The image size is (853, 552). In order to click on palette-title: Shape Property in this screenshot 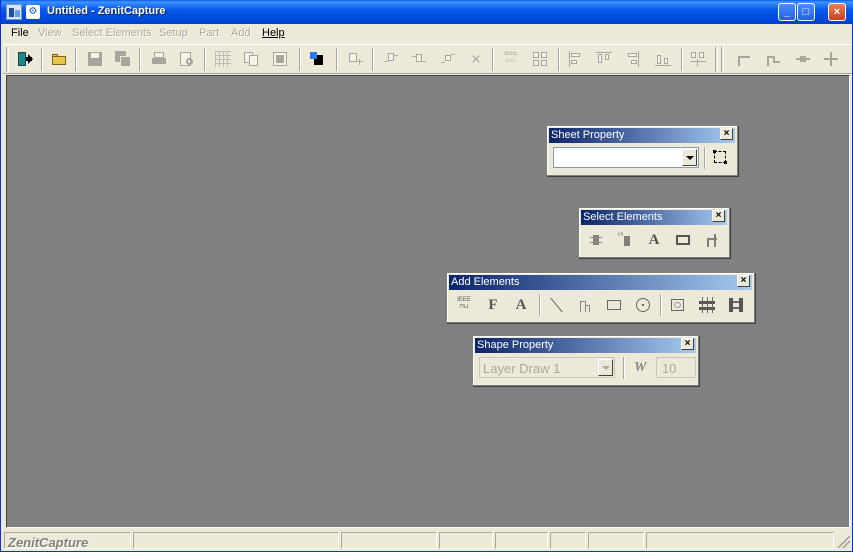, I will do `click(515, 345)`.